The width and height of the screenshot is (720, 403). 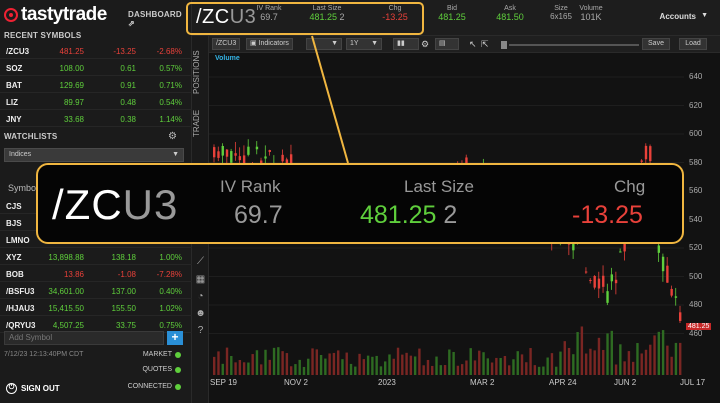 I want to click on callout-last-size: 2, so click(x=450, y=215).